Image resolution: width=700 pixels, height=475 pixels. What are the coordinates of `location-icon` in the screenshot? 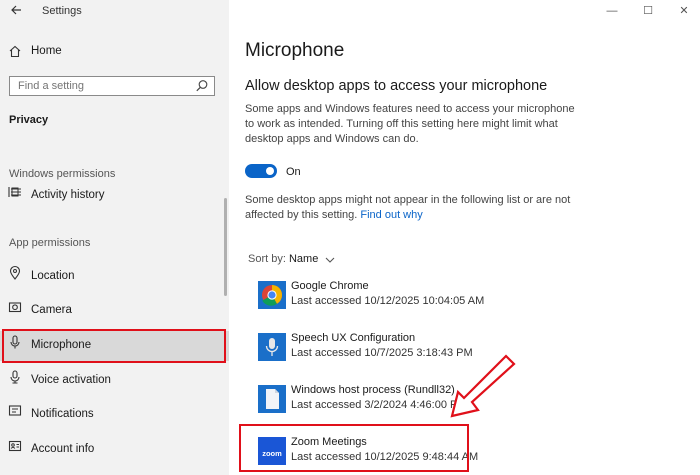 It's located at (15, 273).